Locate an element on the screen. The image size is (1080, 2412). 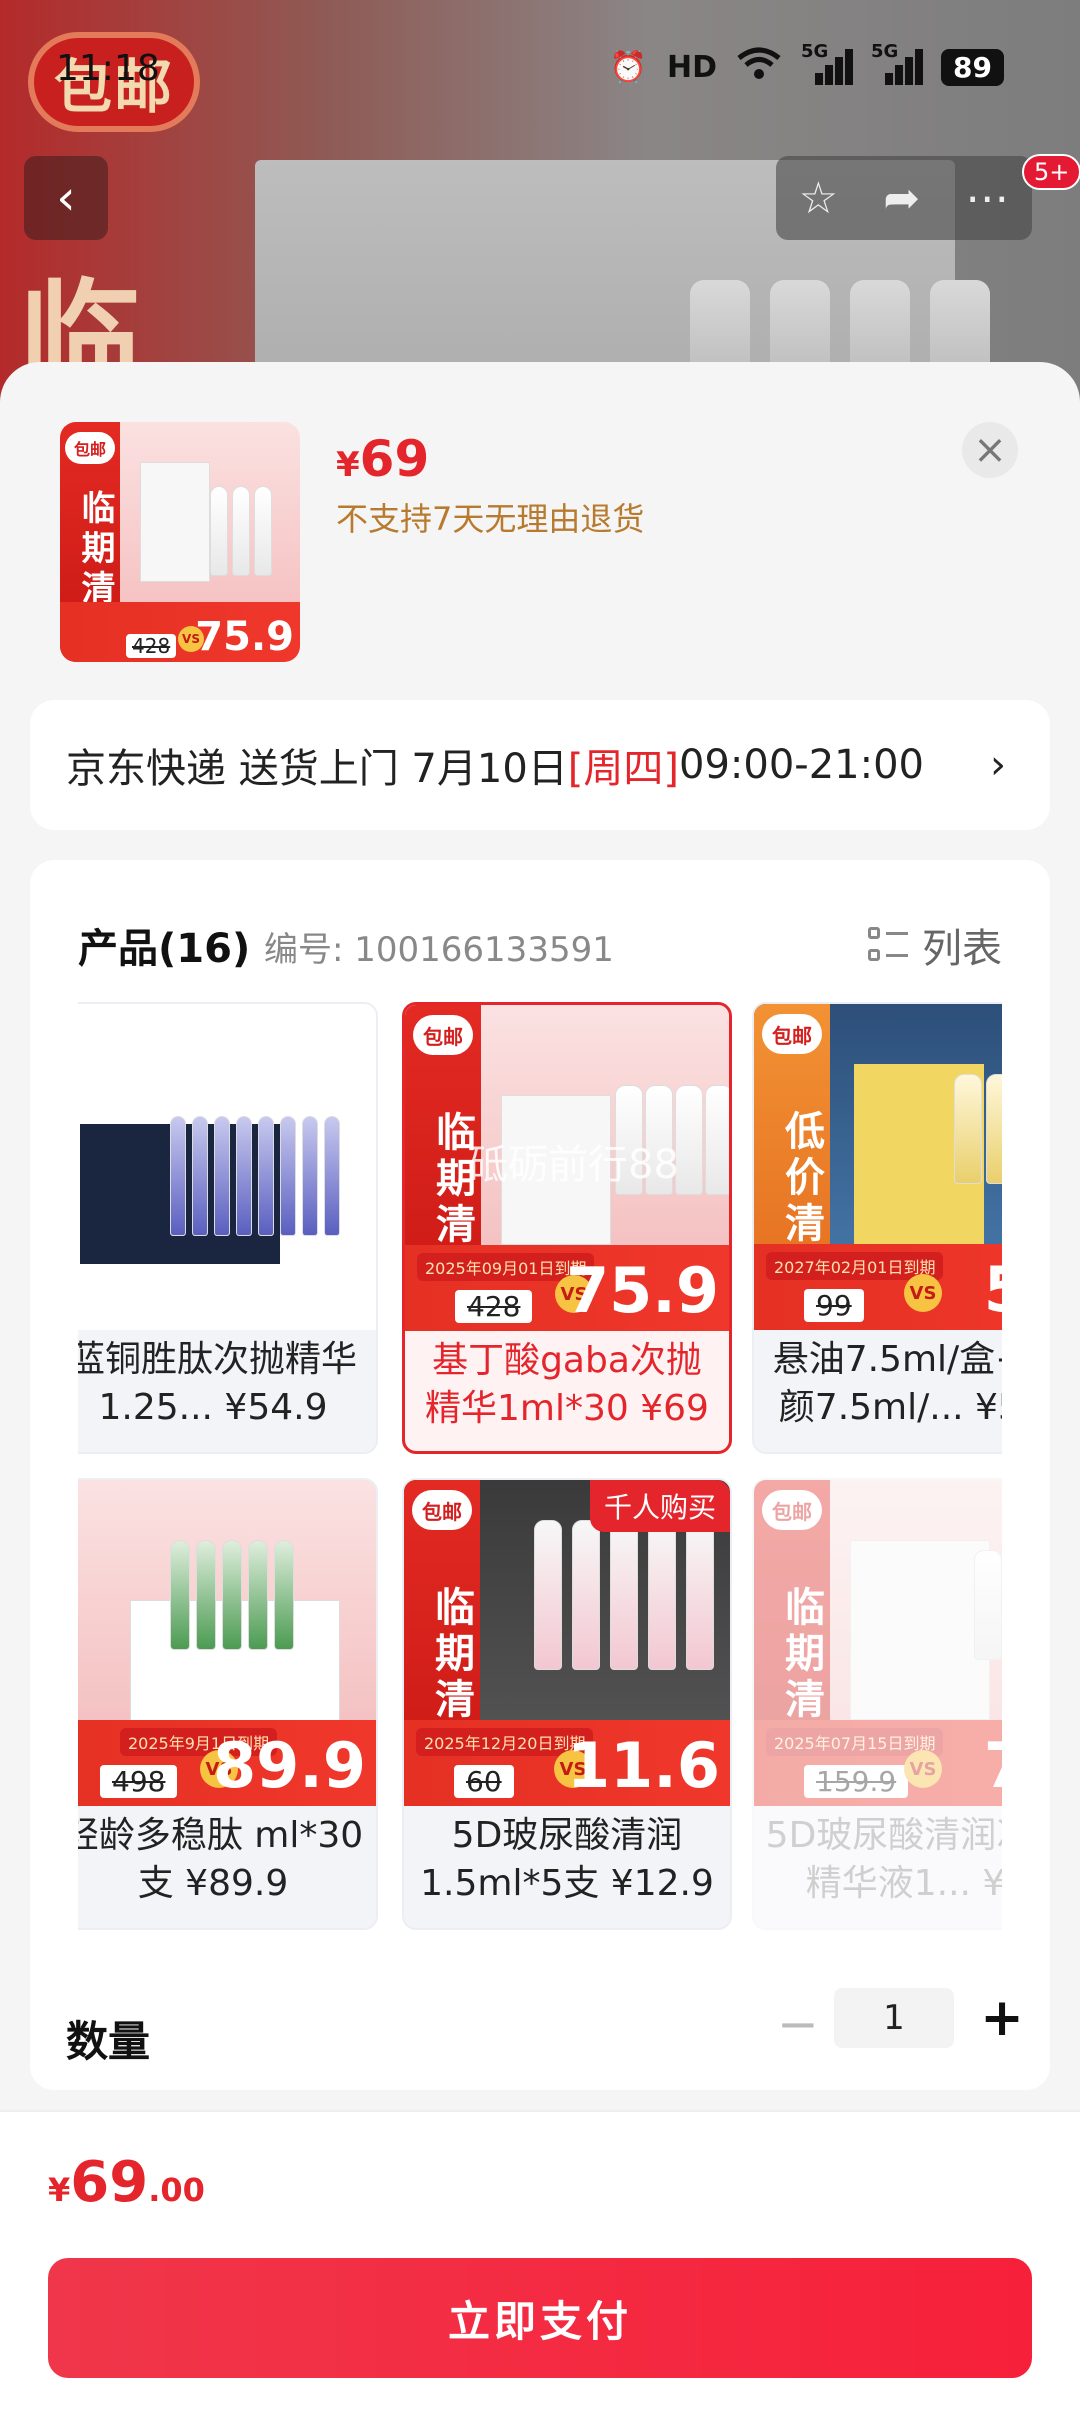
message-count-badge: 5+ is located at coordinates (1051, 172).